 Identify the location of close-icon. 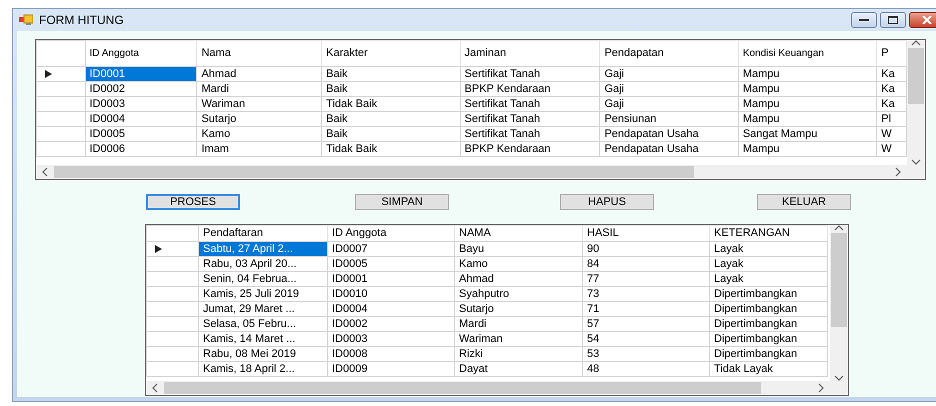
(927, 20).